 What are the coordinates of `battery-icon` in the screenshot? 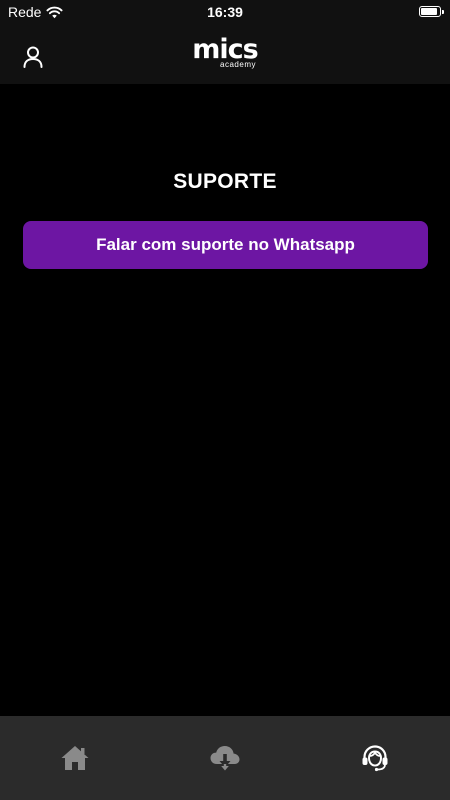 It's located at (431, 11).